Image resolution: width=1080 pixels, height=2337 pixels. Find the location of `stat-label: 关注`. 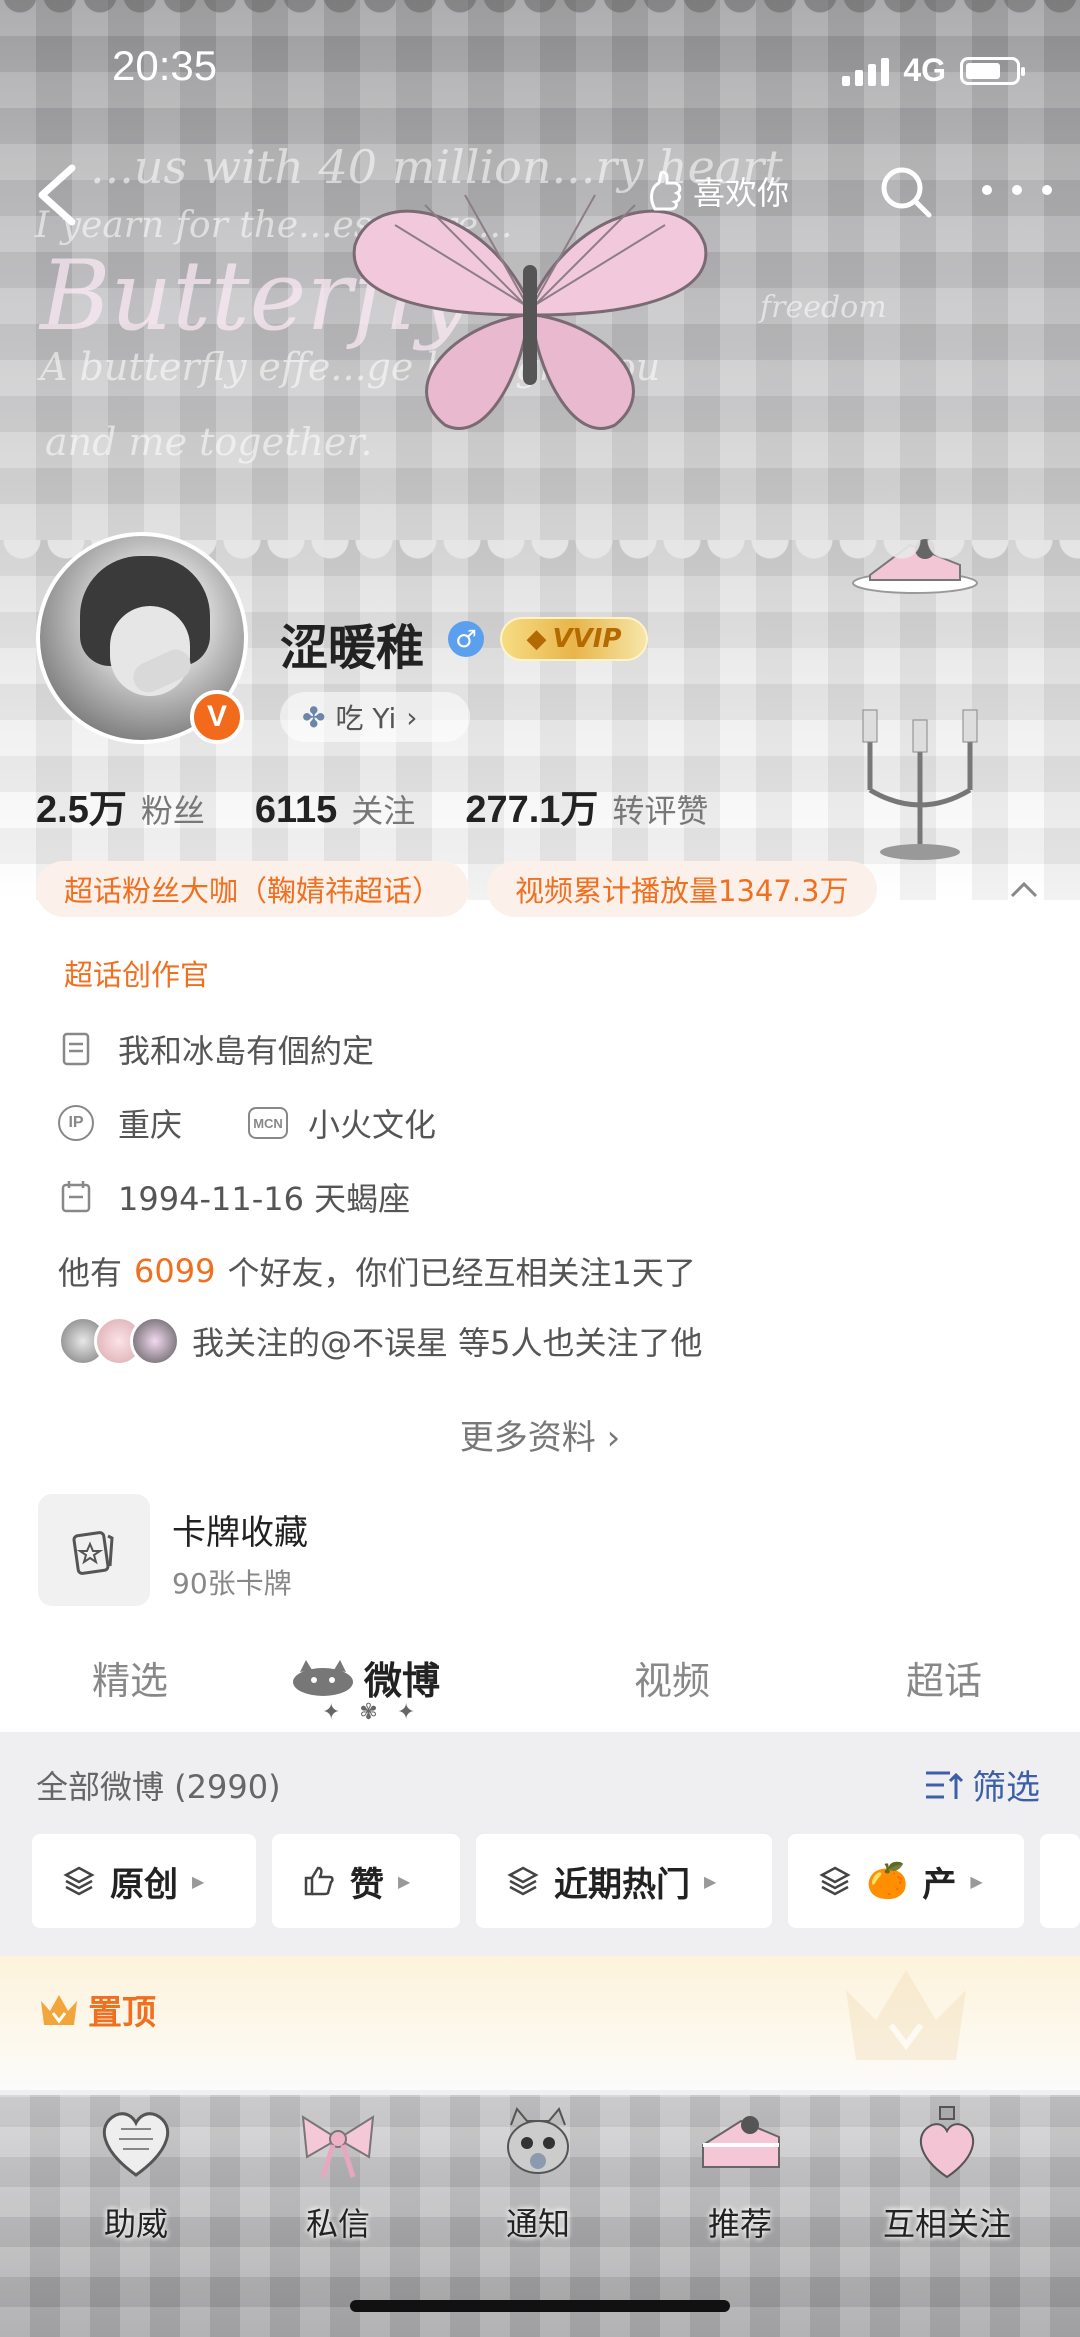

stat-label: 关注 is located at coordinates (383, 811).